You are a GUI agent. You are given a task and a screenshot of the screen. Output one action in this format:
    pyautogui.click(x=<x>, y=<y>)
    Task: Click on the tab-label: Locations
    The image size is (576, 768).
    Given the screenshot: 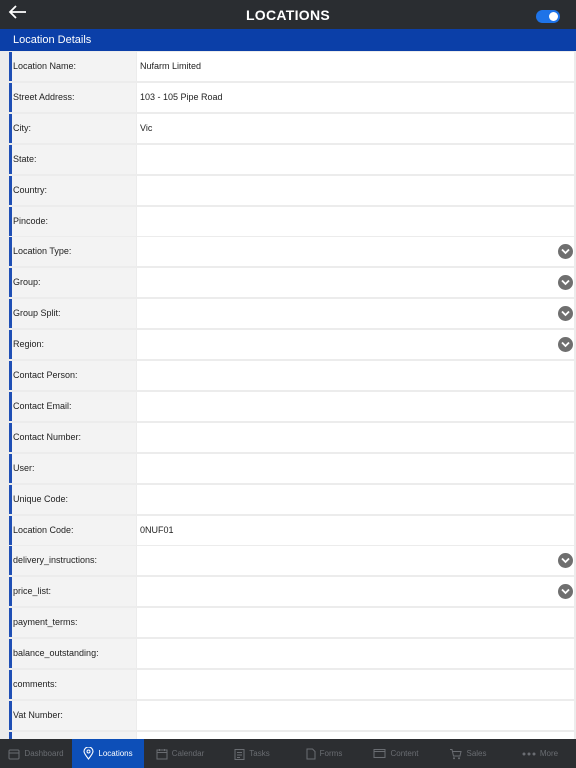 What is the action you would take?
    pyautogui.click(x=115, y=753)
    